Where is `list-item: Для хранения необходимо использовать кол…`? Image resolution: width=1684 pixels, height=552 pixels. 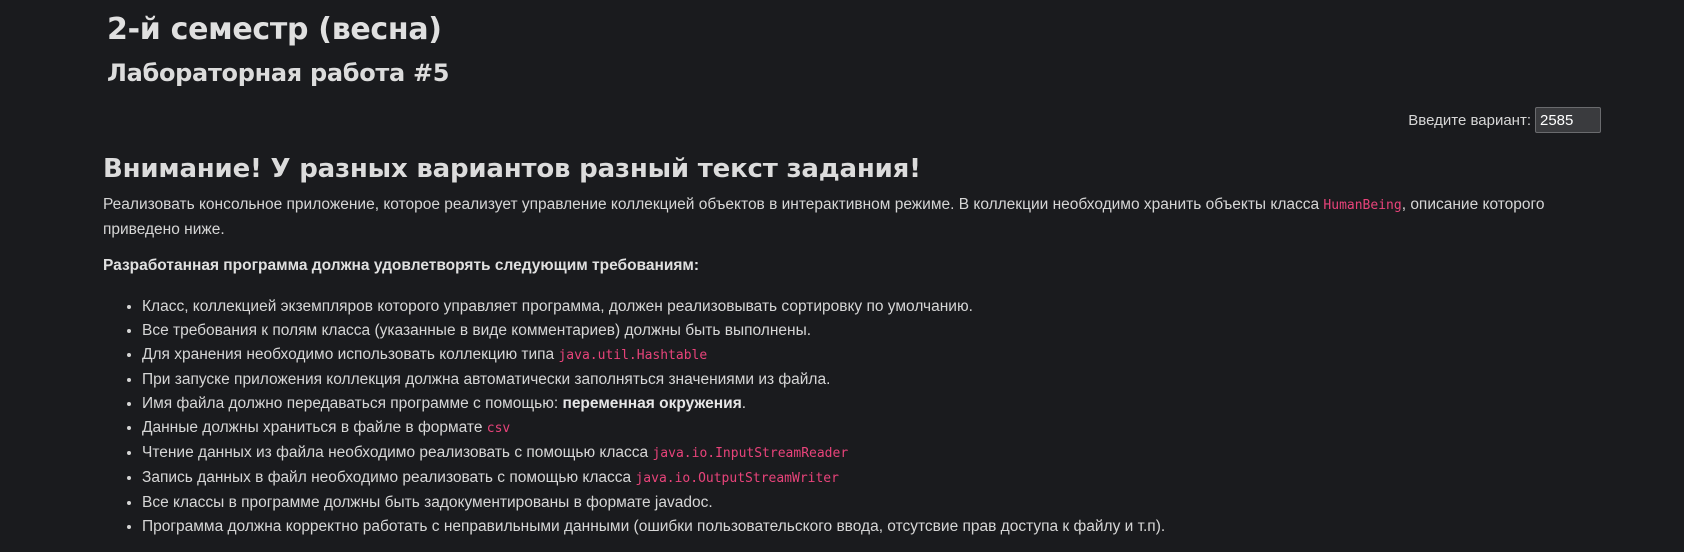 list-item: Для хранения необходимо использовать кол… is located at coordinates (653, 355).